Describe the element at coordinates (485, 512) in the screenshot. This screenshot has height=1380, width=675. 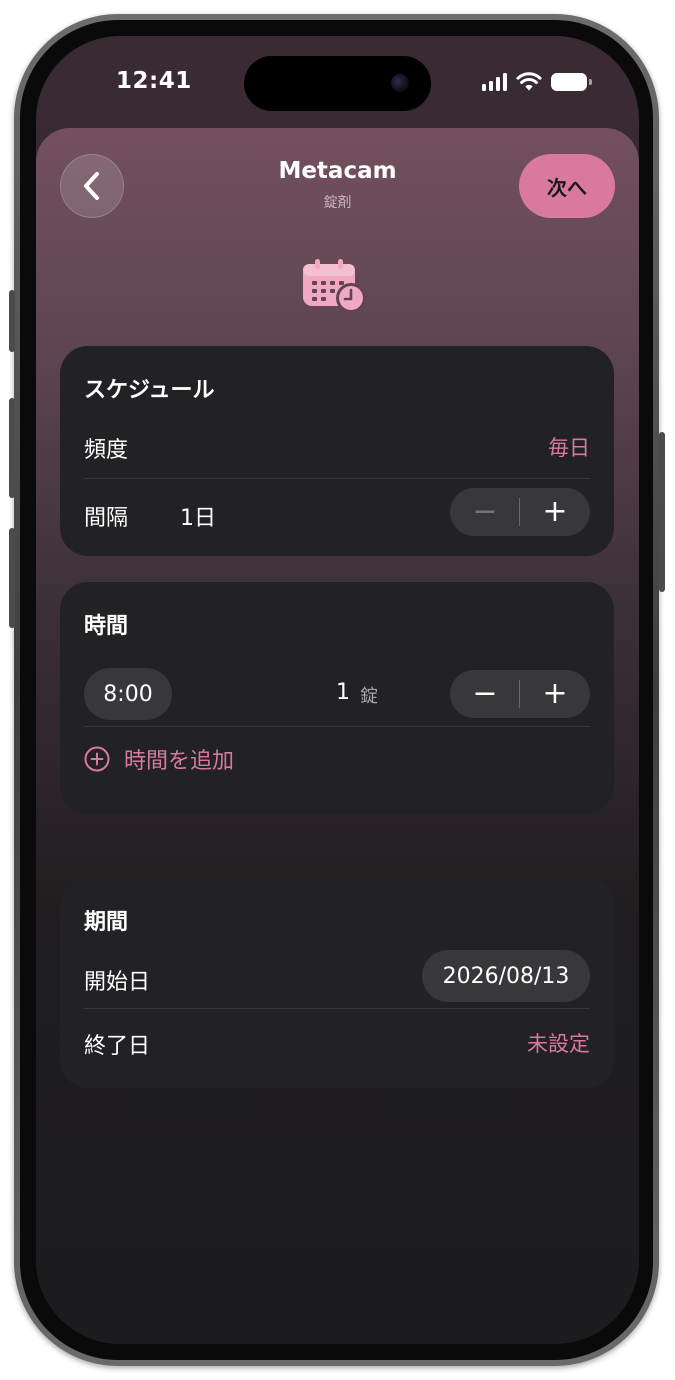
I see `interval-decrement-button: −` at that location.